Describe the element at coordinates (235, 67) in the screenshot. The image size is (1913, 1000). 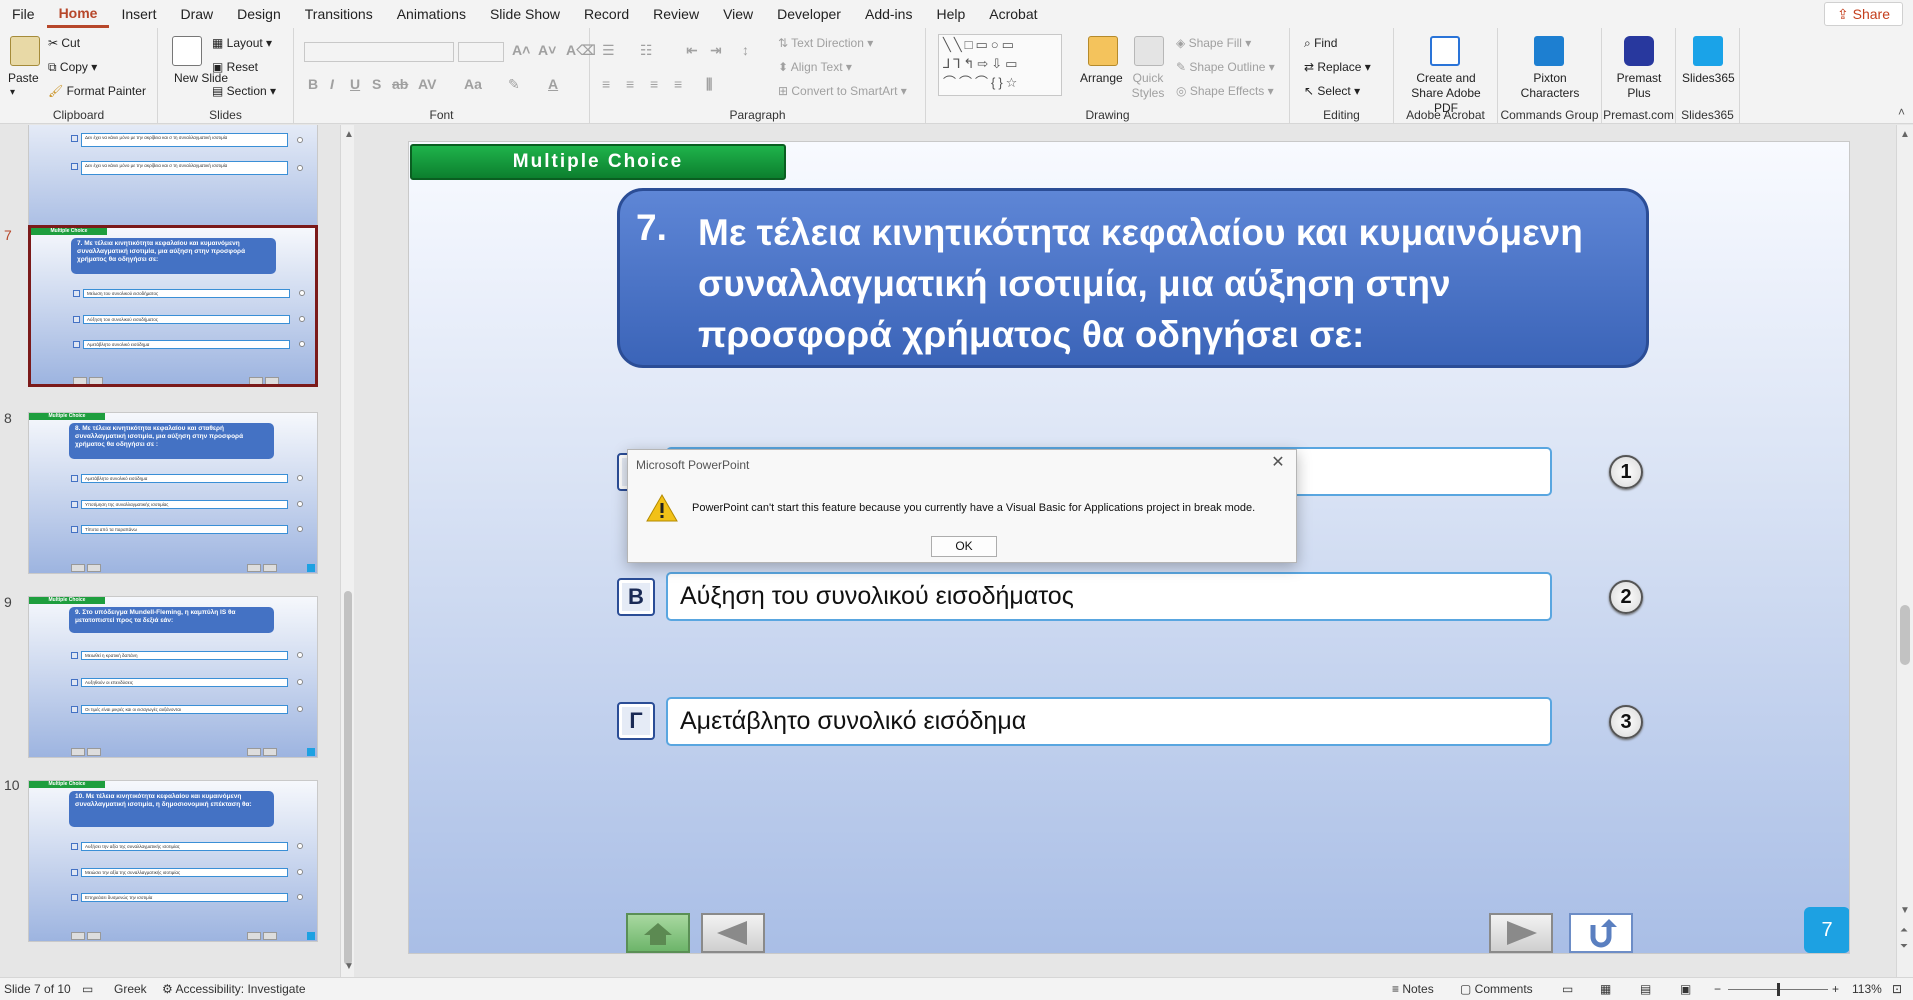
I see `reset-button: ▣ Reset` at that location.